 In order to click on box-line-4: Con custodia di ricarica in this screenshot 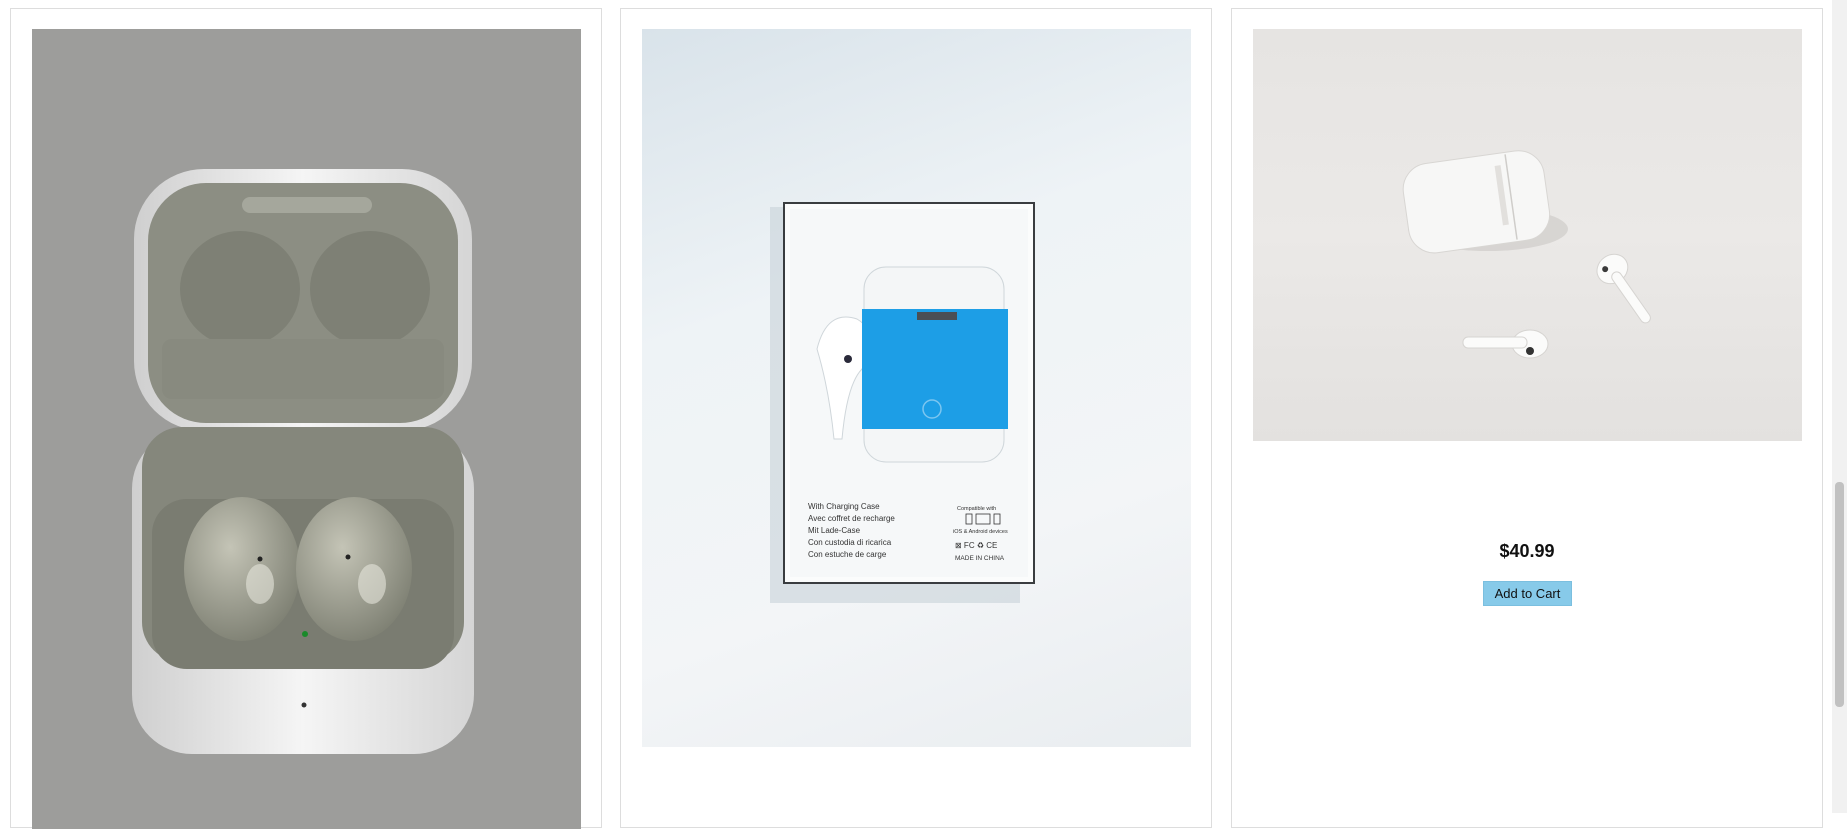, I will do `click(850, 542)`.